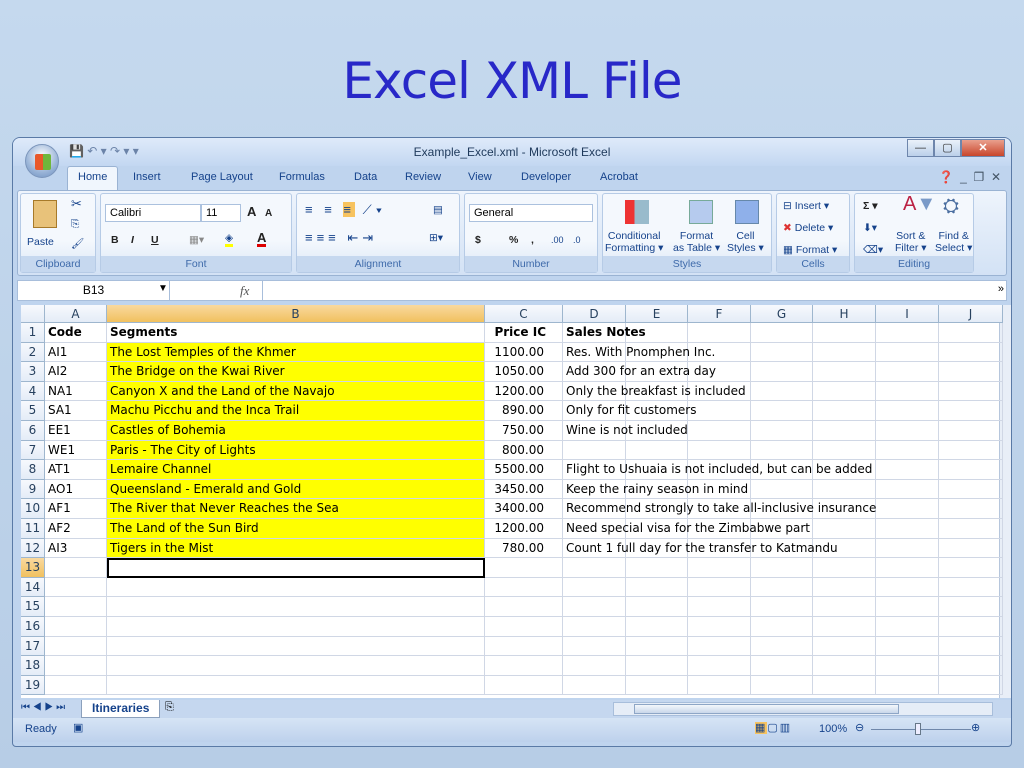 This screenshot has width=1024, height=768. I want to click on clear-button: ⌫▾, so click(873, 250).